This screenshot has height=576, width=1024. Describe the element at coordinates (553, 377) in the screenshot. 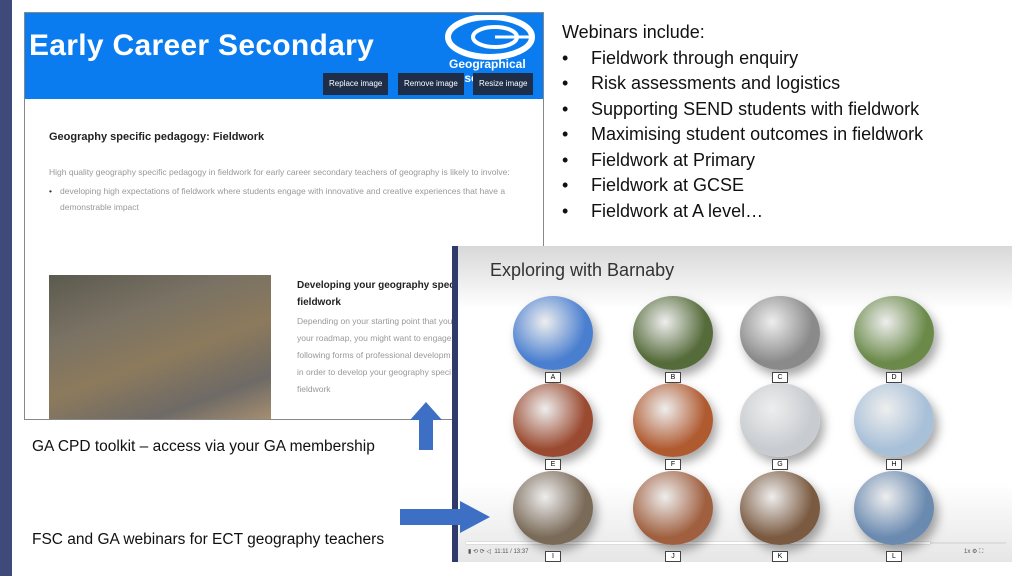

I see `thumbnail-label: A` at that location.